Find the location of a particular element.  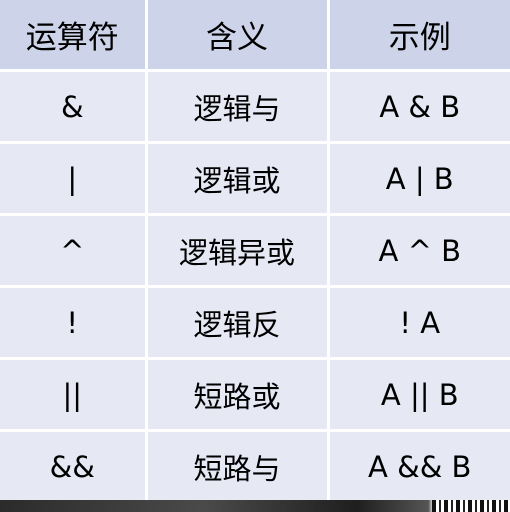

table-row: && 短路与 A && B is located at coordinates (255, 465).